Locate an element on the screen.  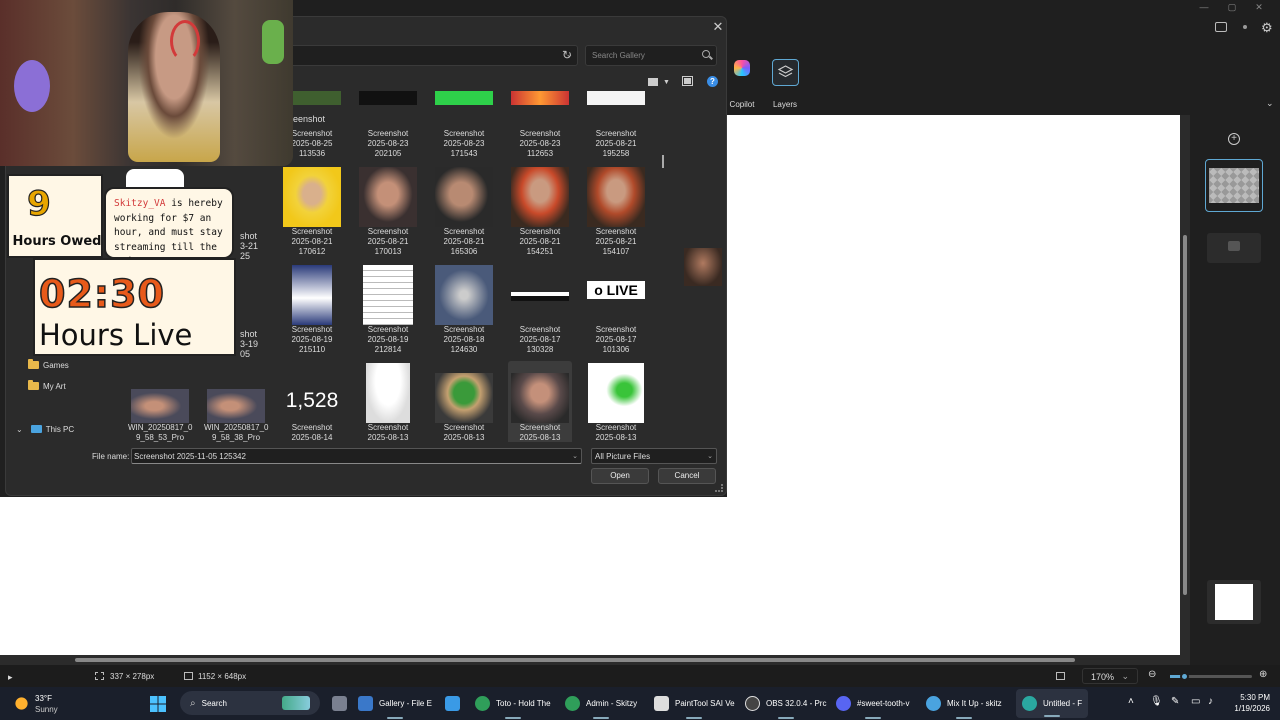
minimize-icon: — is located at coordinates (1204, 8).